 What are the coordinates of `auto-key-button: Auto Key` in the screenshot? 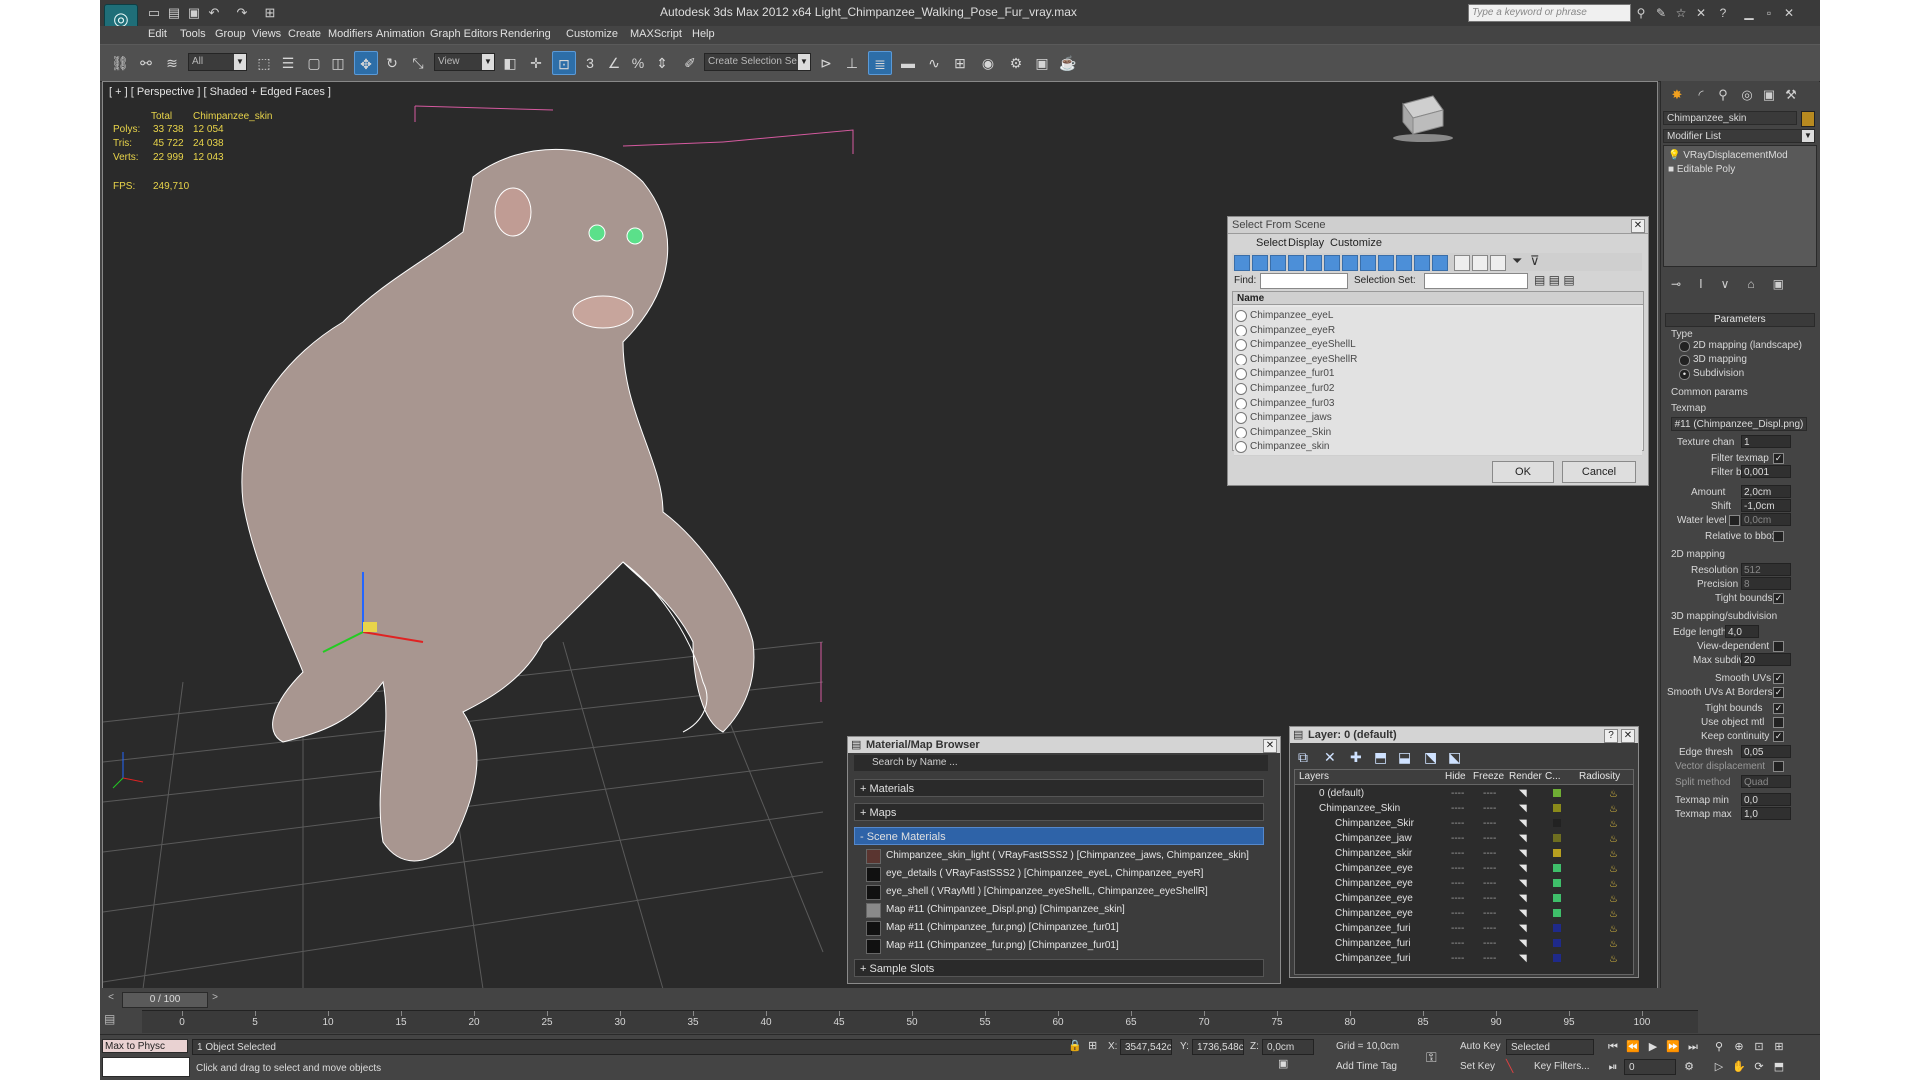 It's located at (1479, 1047).